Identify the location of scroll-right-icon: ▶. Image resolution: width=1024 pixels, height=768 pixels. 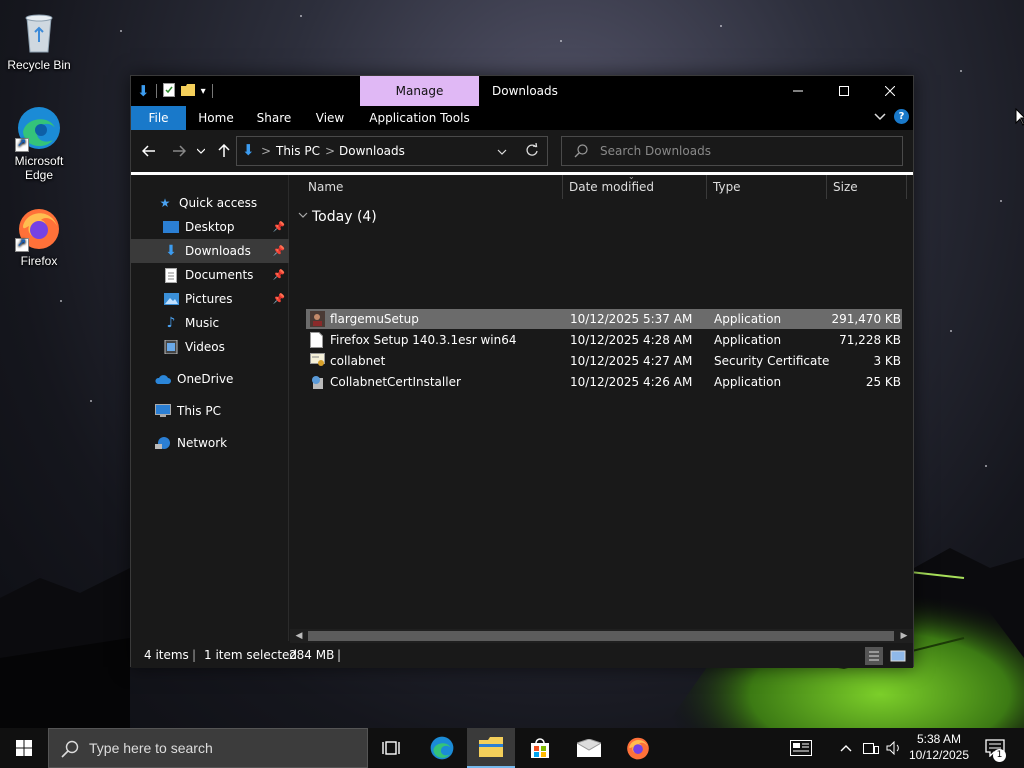
(904, 636).